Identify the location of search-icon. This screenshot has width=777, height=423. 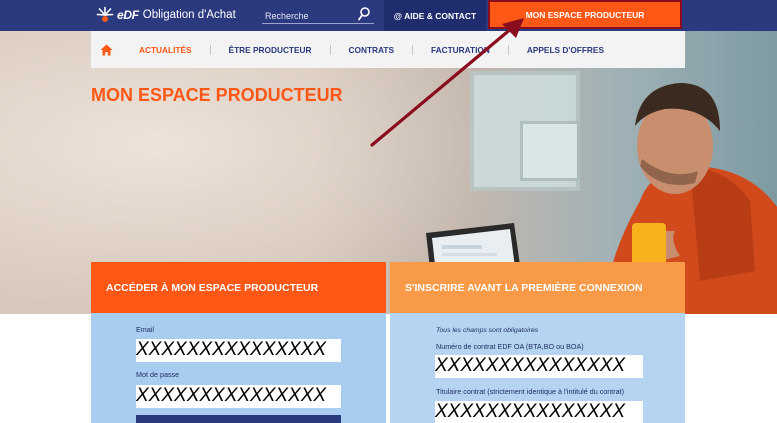
(364, 14).